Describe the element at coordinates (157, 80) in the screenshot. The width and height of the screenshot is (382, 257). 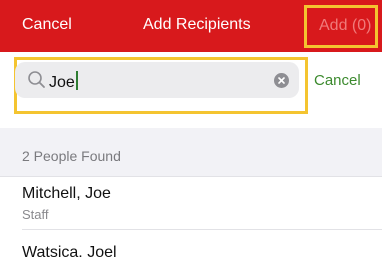
I see `search-input: Joe` at that location.